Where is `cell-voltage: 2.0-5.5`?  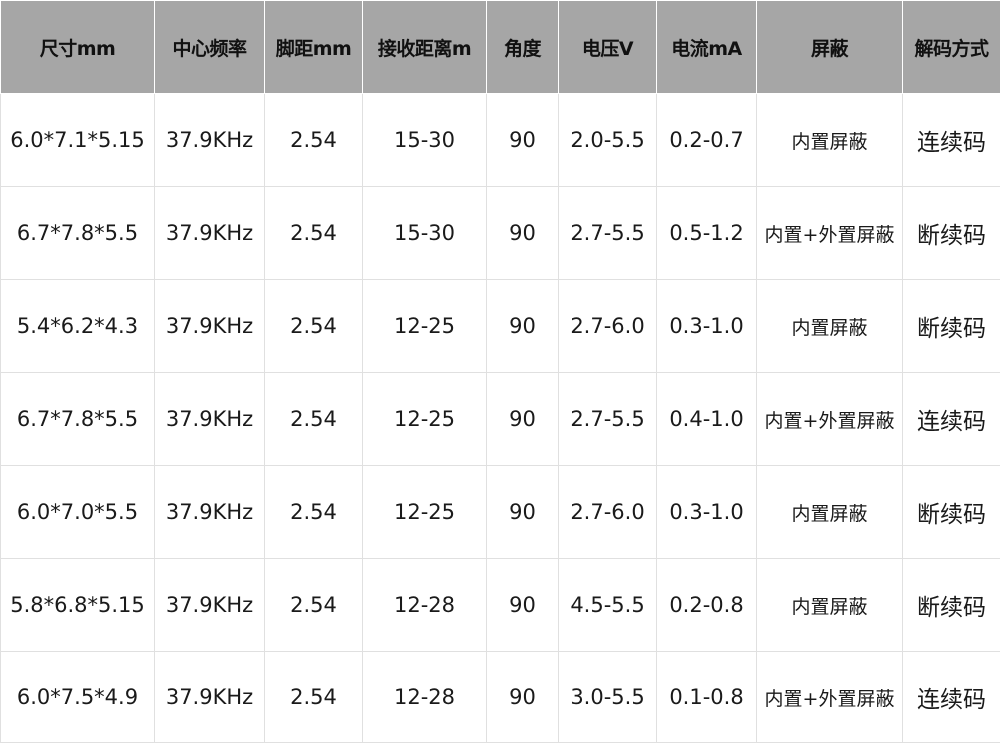
cell-voltage: 2.0-5.5 is located at coordinates (607, 140).